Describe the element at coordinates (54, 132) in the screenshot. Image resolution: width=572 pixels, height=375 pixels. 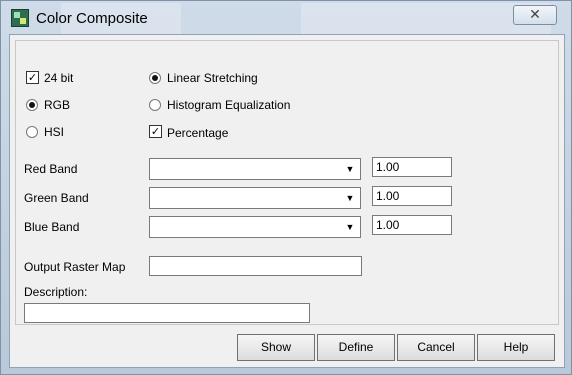
I see `hsi-label: HSI` at that location.